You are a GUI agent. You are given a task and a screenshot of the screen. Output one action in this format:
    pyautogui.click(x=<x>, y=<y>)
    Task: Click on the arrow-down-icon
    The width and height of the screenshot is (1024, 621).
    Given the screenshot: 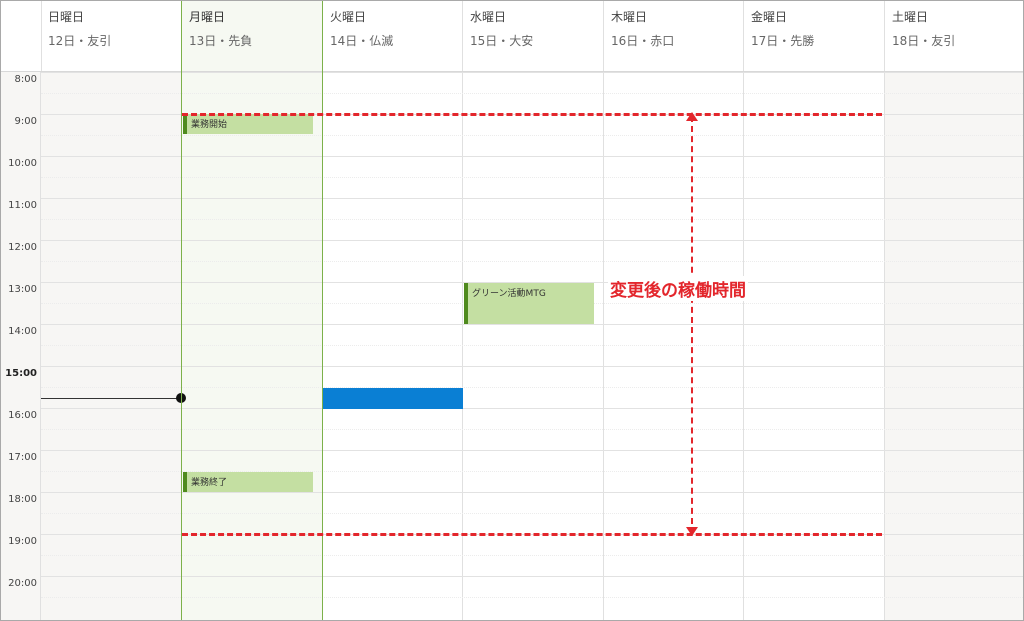 What is the action you would take?
    pyautogui.click(x=692, y=531)
    